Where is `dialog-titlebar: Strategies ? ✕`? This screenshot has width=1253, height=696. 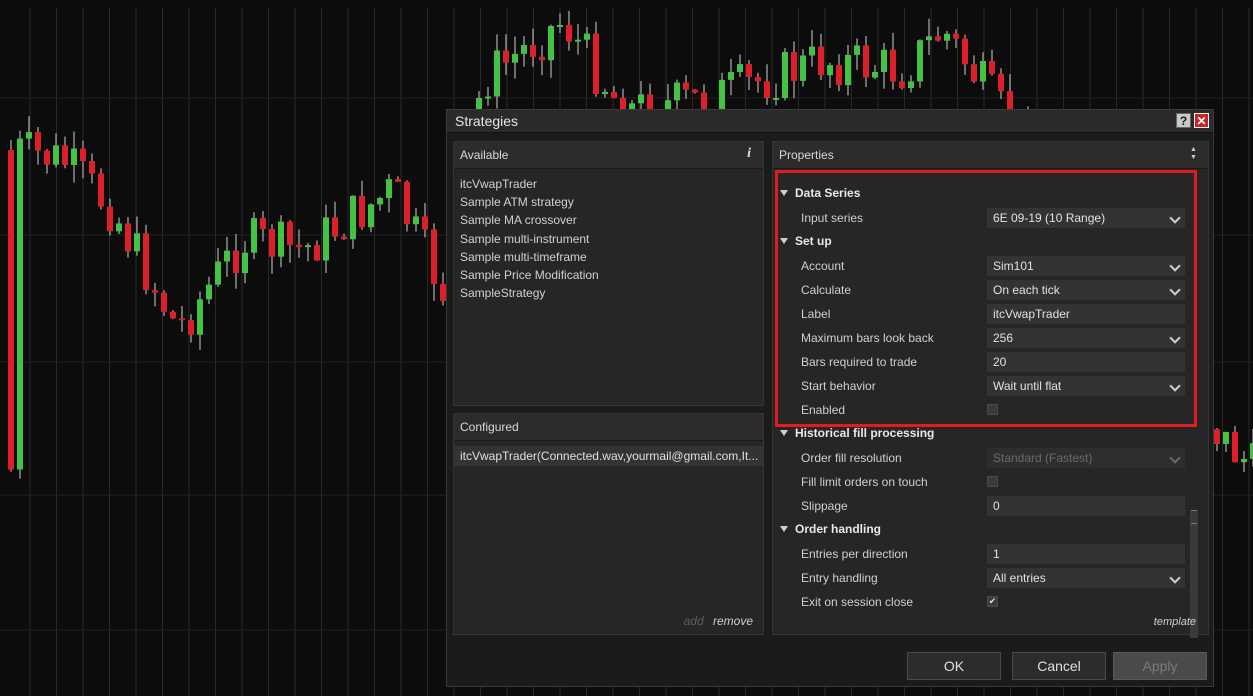
dialog-titlebar: Strategies ? ✕ is located at coordinates (830, 121).